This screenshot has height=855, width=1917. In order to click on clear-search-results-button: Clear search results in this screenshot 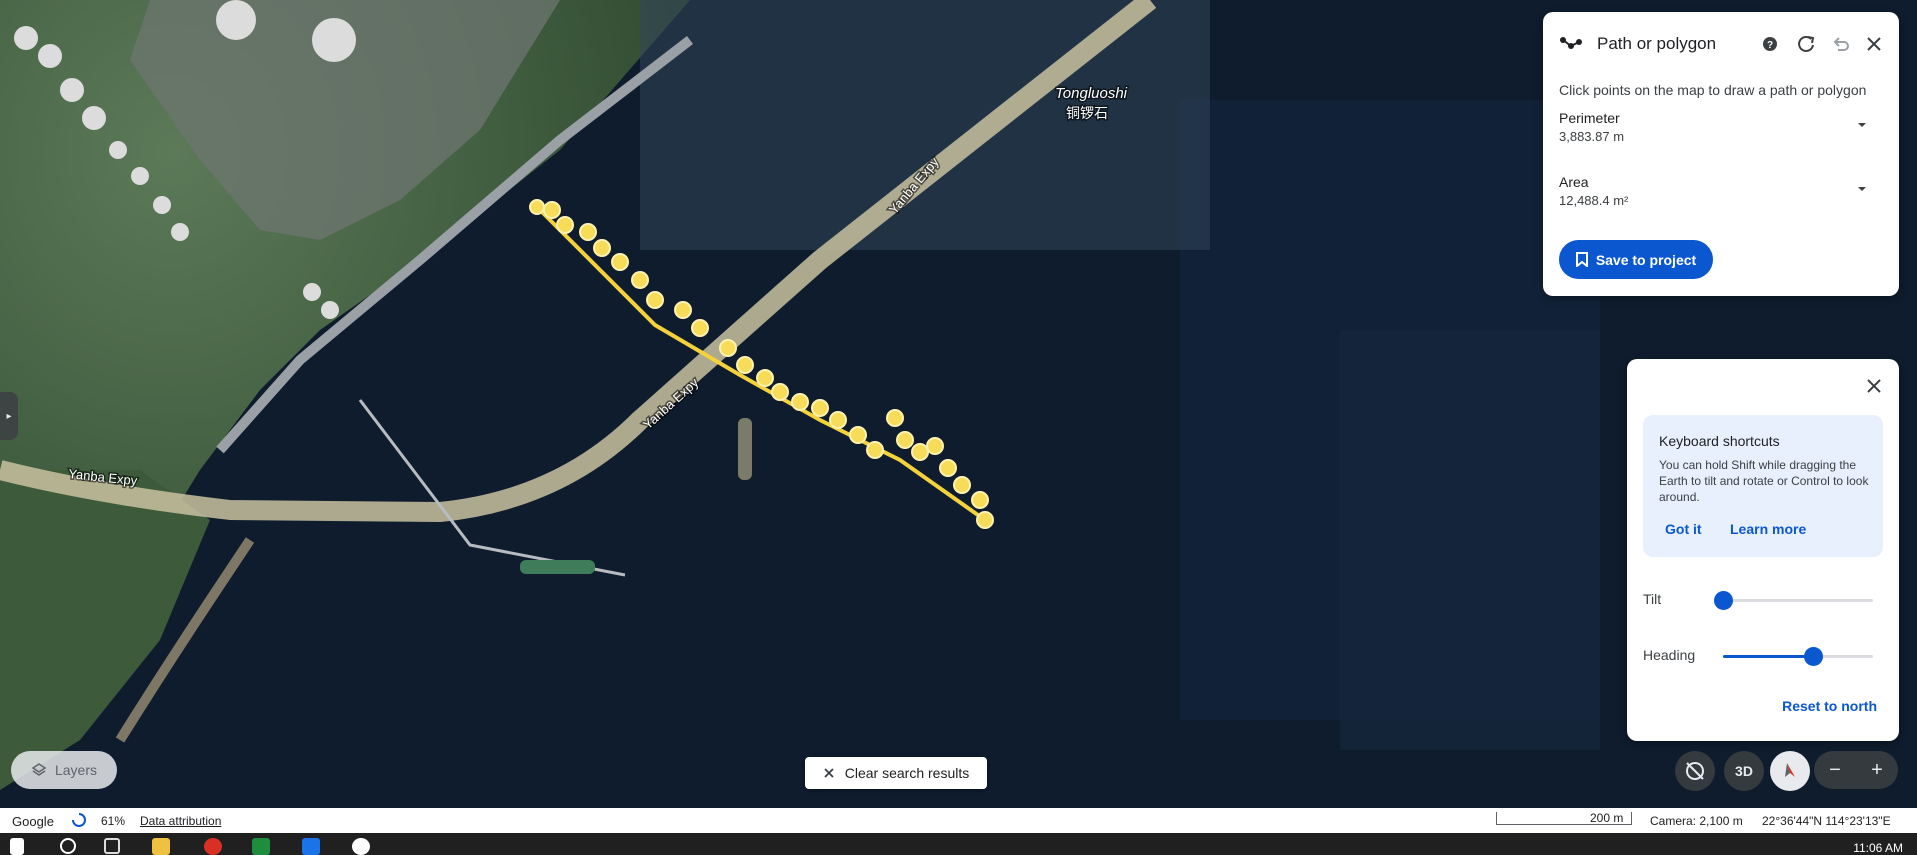, I will do `click(896, 773)`.